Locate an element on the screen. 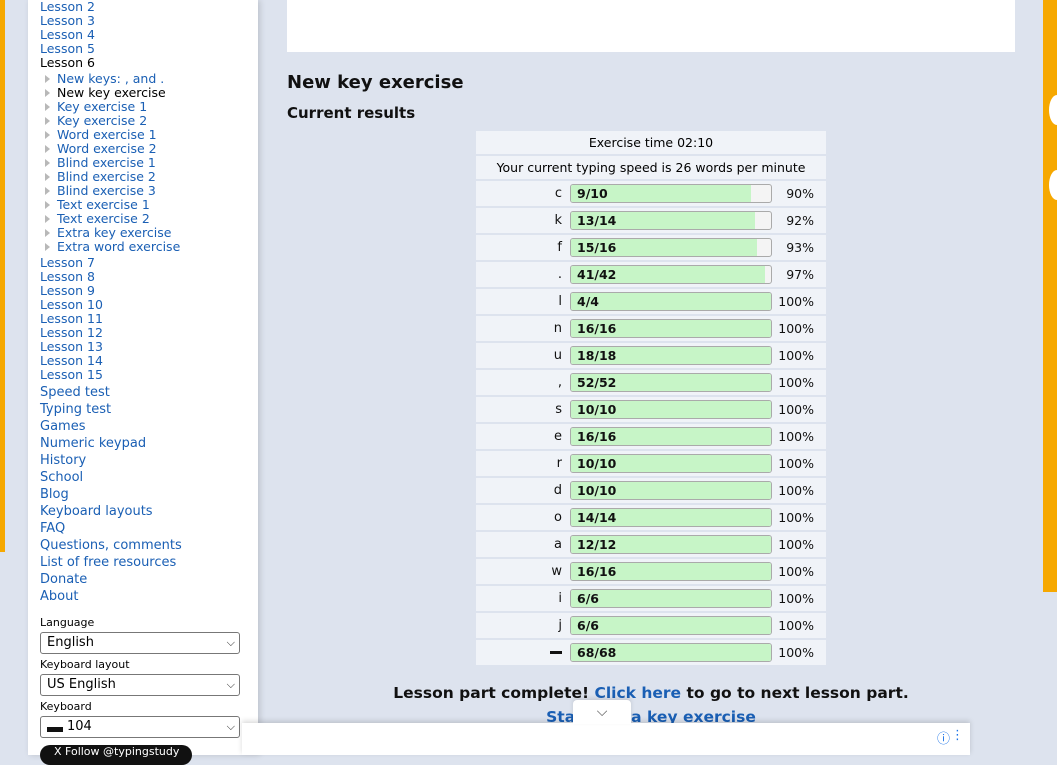 The image size is (1057, 765). right-ad-strip is located at coordinates (1050, 296).